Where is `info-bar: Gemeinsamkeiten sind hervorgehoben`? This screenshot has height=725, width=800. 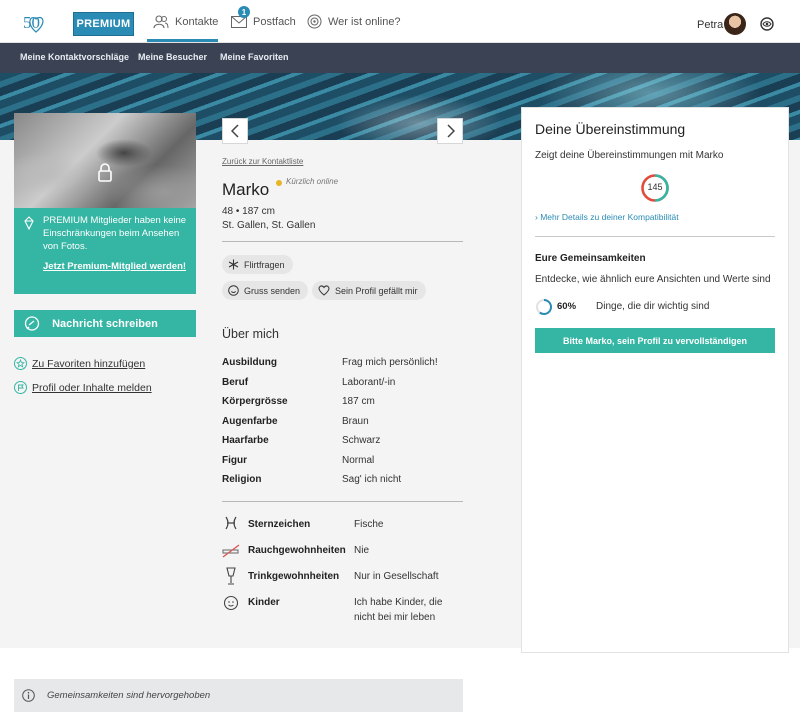
info-bar: Gemeinsamkeiten sind hervorgehoben is located at coordinates (238, 695).